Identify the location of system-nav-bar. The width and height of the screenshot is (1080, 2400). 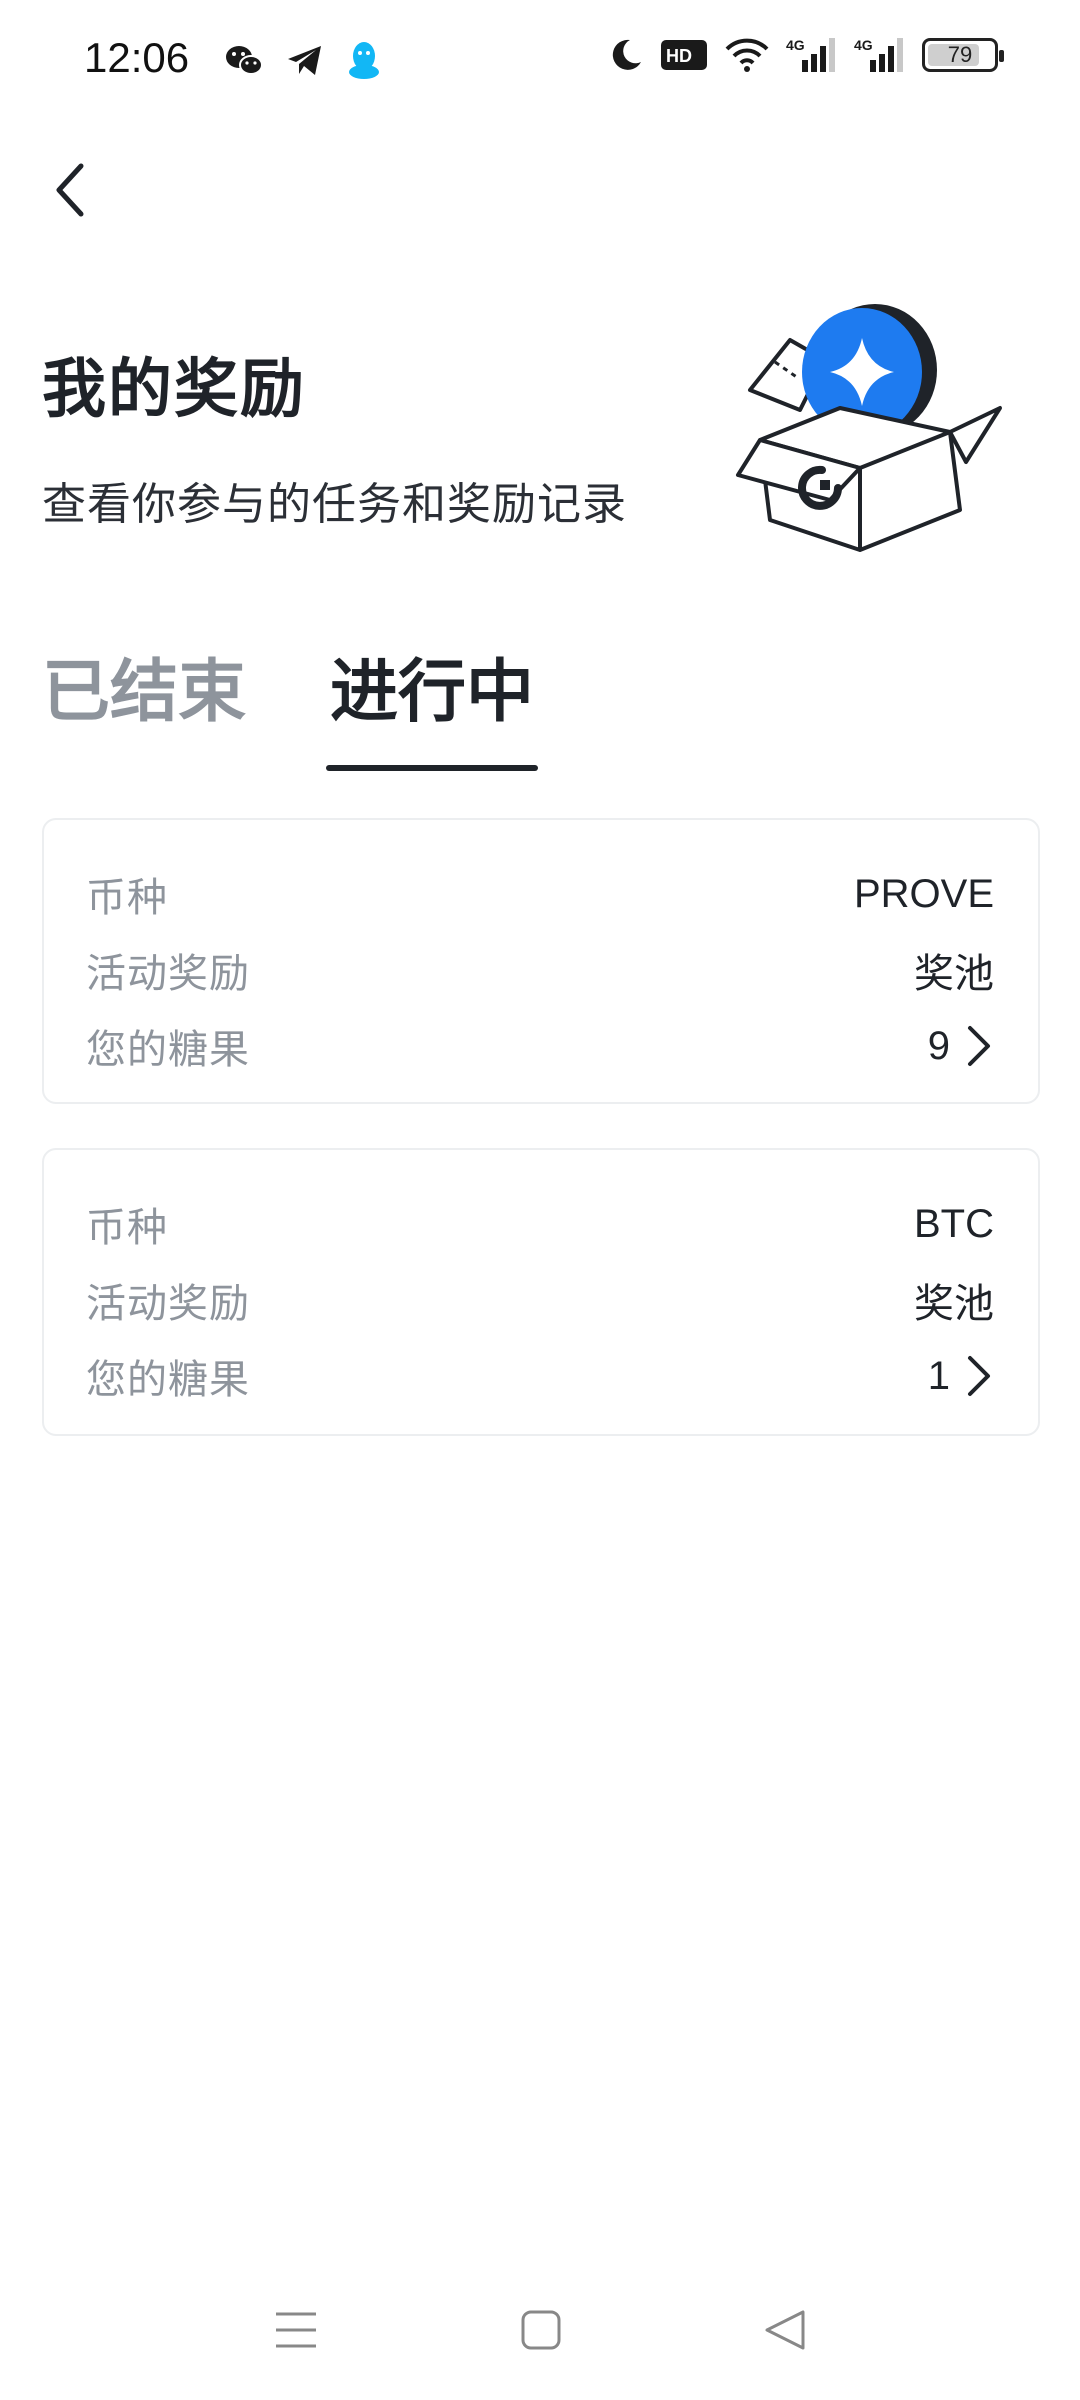
(540, 2330).